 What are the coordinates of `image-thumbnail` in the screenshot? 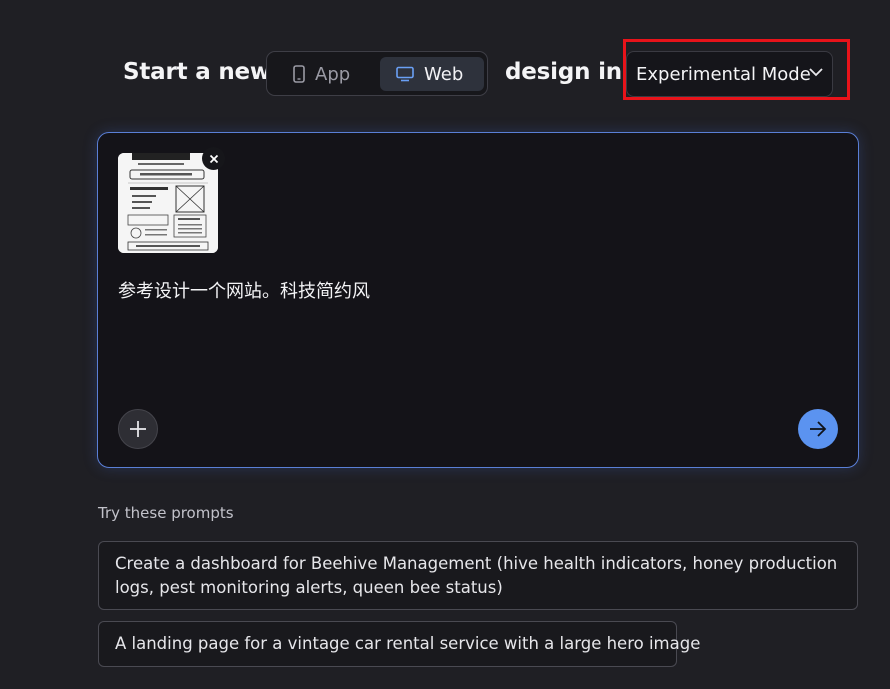 It's located at (168, 203).